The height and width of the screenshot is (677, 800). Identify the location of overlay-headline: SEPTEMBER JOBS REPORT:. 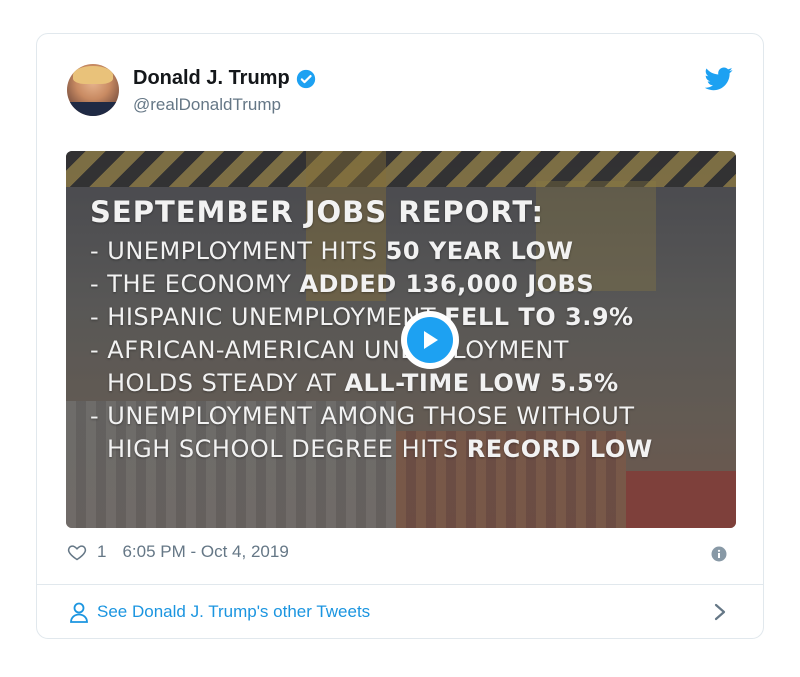
(317, 212).